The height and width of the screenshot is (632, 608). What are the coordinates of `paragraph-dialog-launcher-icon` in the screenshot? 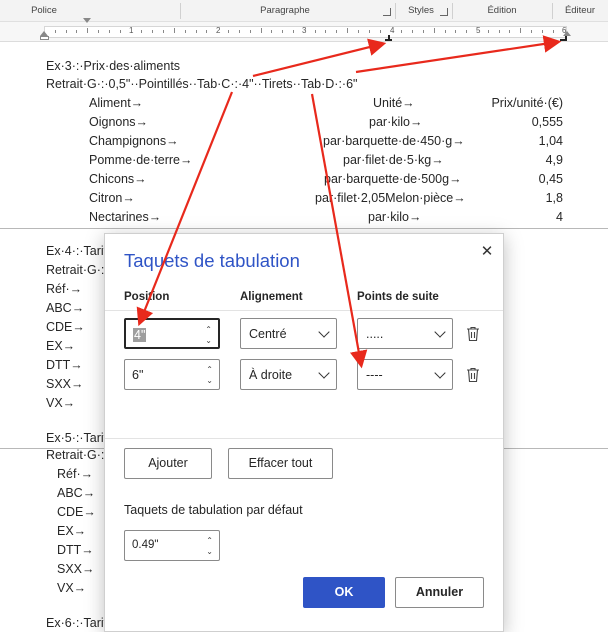 It's located at (387, 12).